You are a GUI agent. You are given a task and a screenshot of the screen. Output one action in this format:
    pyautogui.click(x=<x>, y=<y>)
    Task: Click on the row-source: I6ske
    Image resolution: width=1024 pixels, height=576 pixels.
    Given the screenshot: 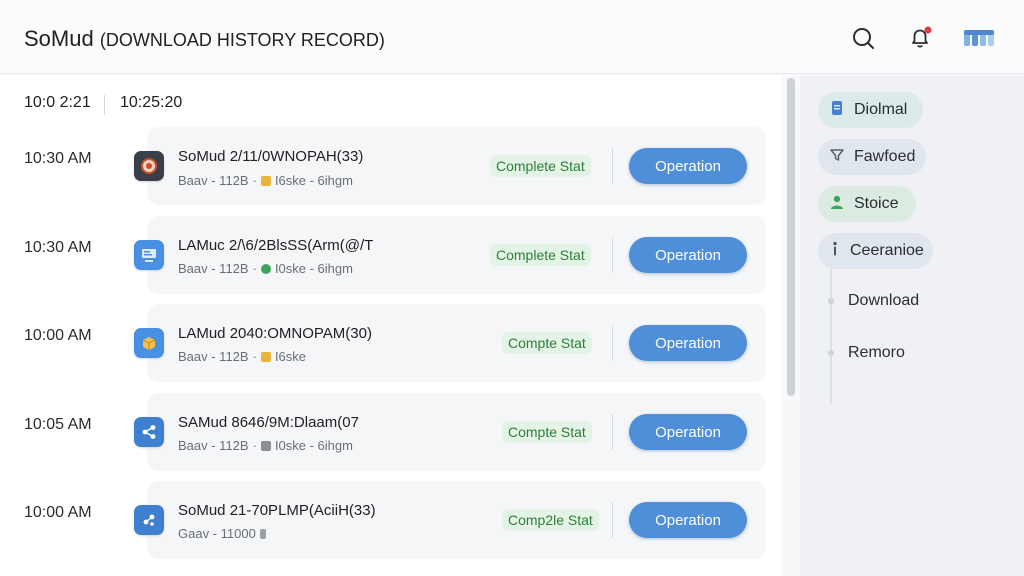 What is the action you would take?
    pyautogui.click(x=290, y=356)
    